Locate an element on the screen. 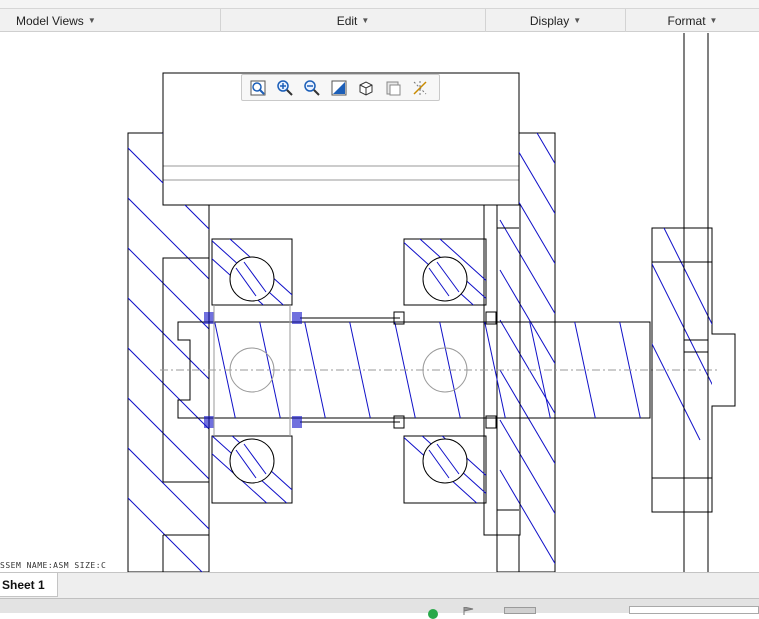 The width and height of the screenshot is (759, 619). title-block-text: SSEM NAME:ASM SIZE:C is located at coordinates (53, 565).